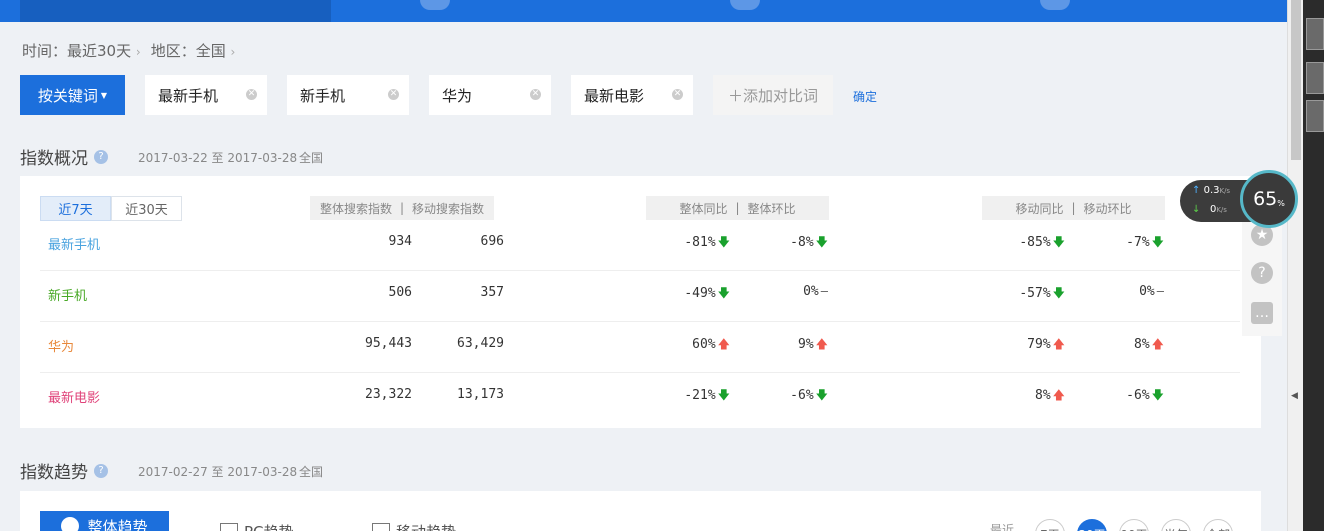 The width and height of the screenshot is (1324, 531). Describe the element at coordinates (865, 96) in the screenshot. I see `confirm-link: 确定` at that location.